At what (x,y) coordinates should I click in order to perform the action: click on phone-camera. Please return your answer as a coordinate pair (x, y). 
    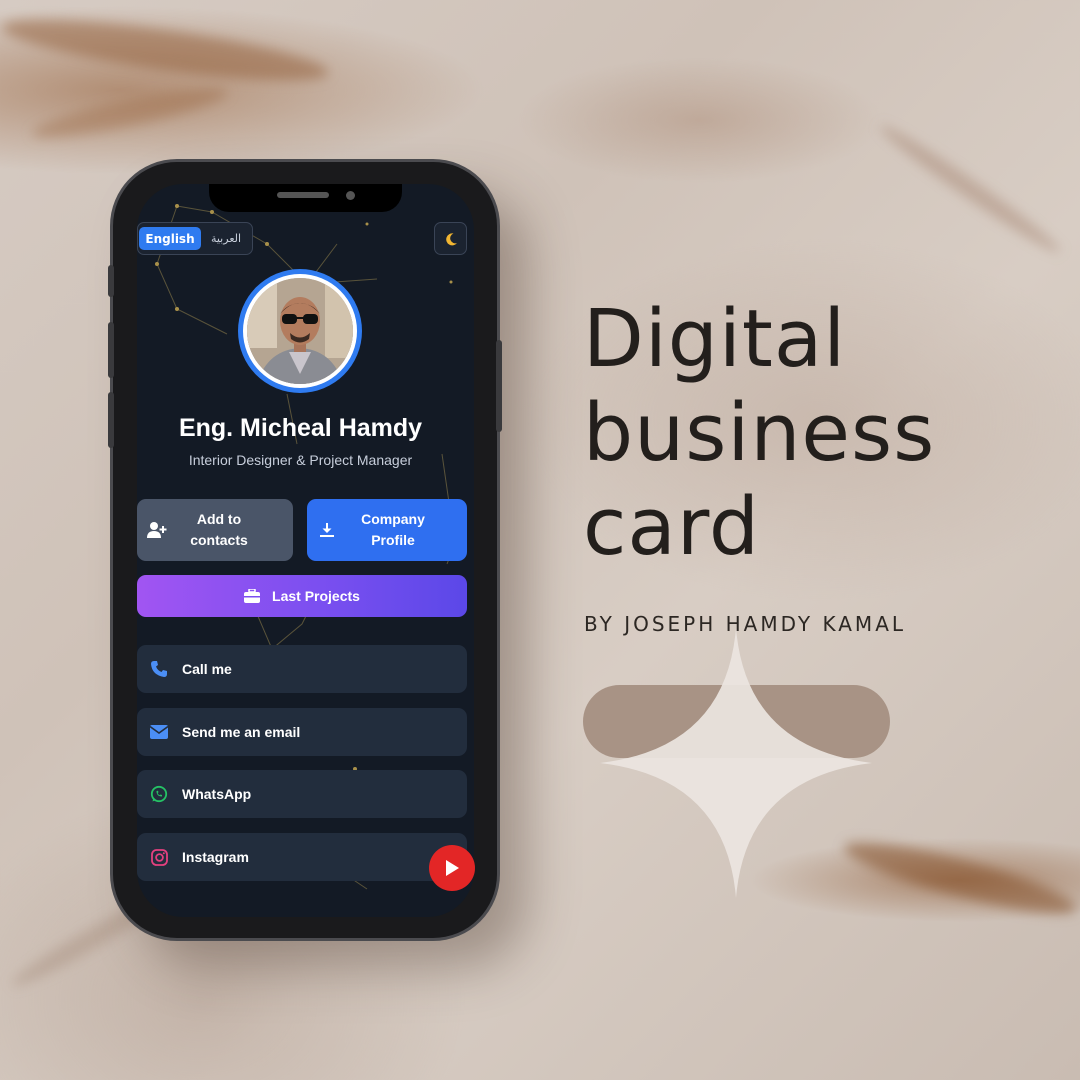
    Looking at the image, I should click on (350, 195).